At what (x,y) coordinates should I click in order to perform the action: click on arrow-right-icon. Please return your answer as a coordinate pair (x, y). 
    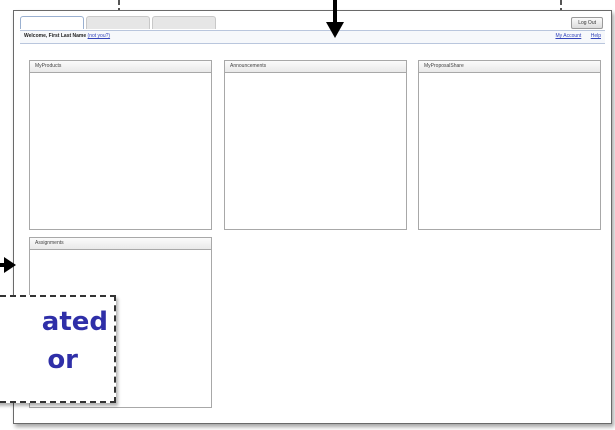
    Looking at the image, I should click on (10, 265).